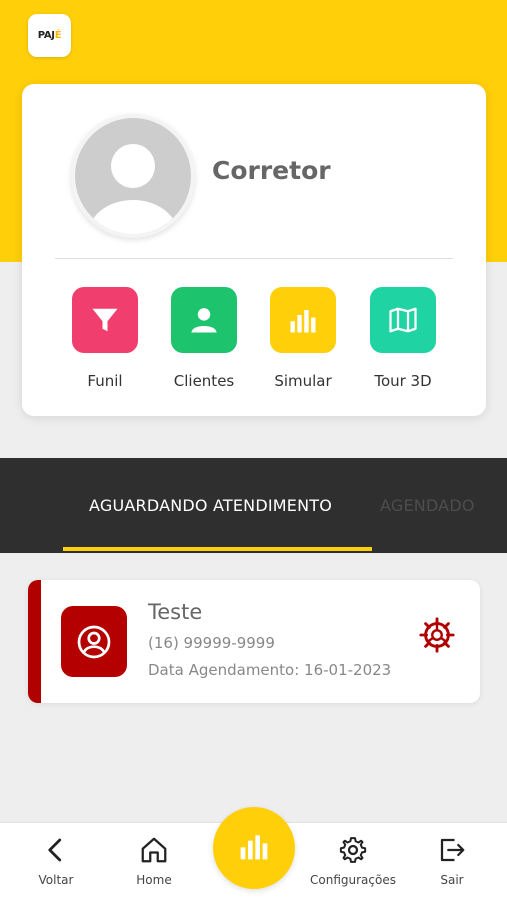  What do you see at coordinates (154, 852) in the screenshot?
I see `home-icon` at bounding box center [154, 852].